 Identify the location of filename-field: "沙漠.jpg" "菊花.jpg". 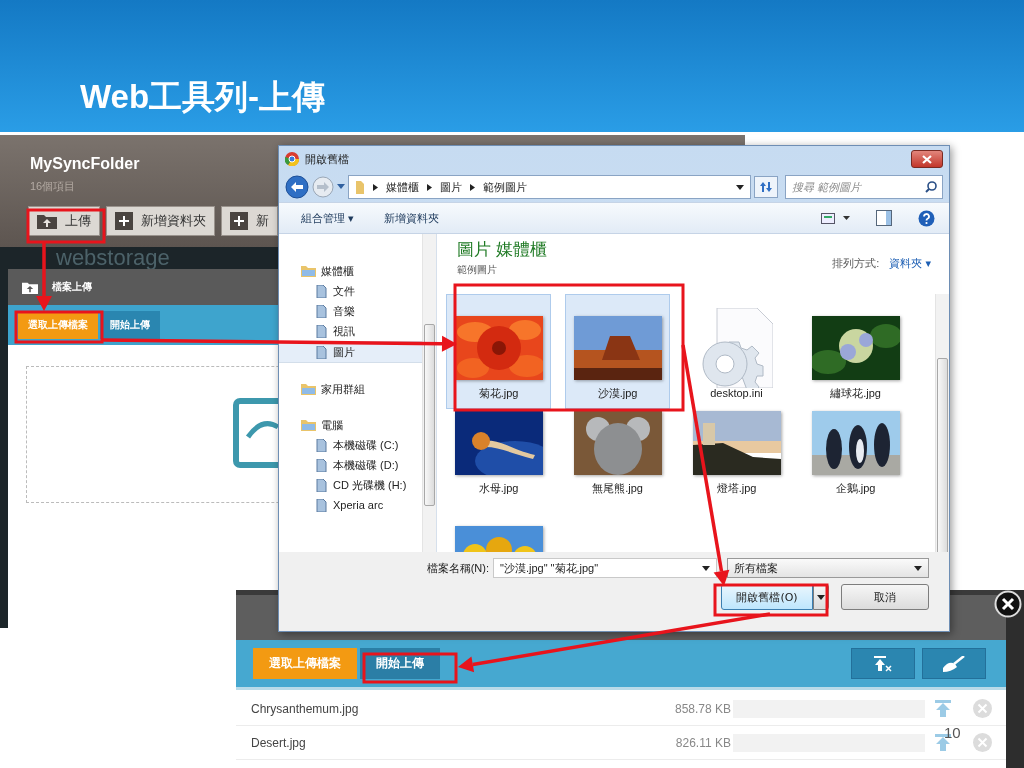
(605, 568).